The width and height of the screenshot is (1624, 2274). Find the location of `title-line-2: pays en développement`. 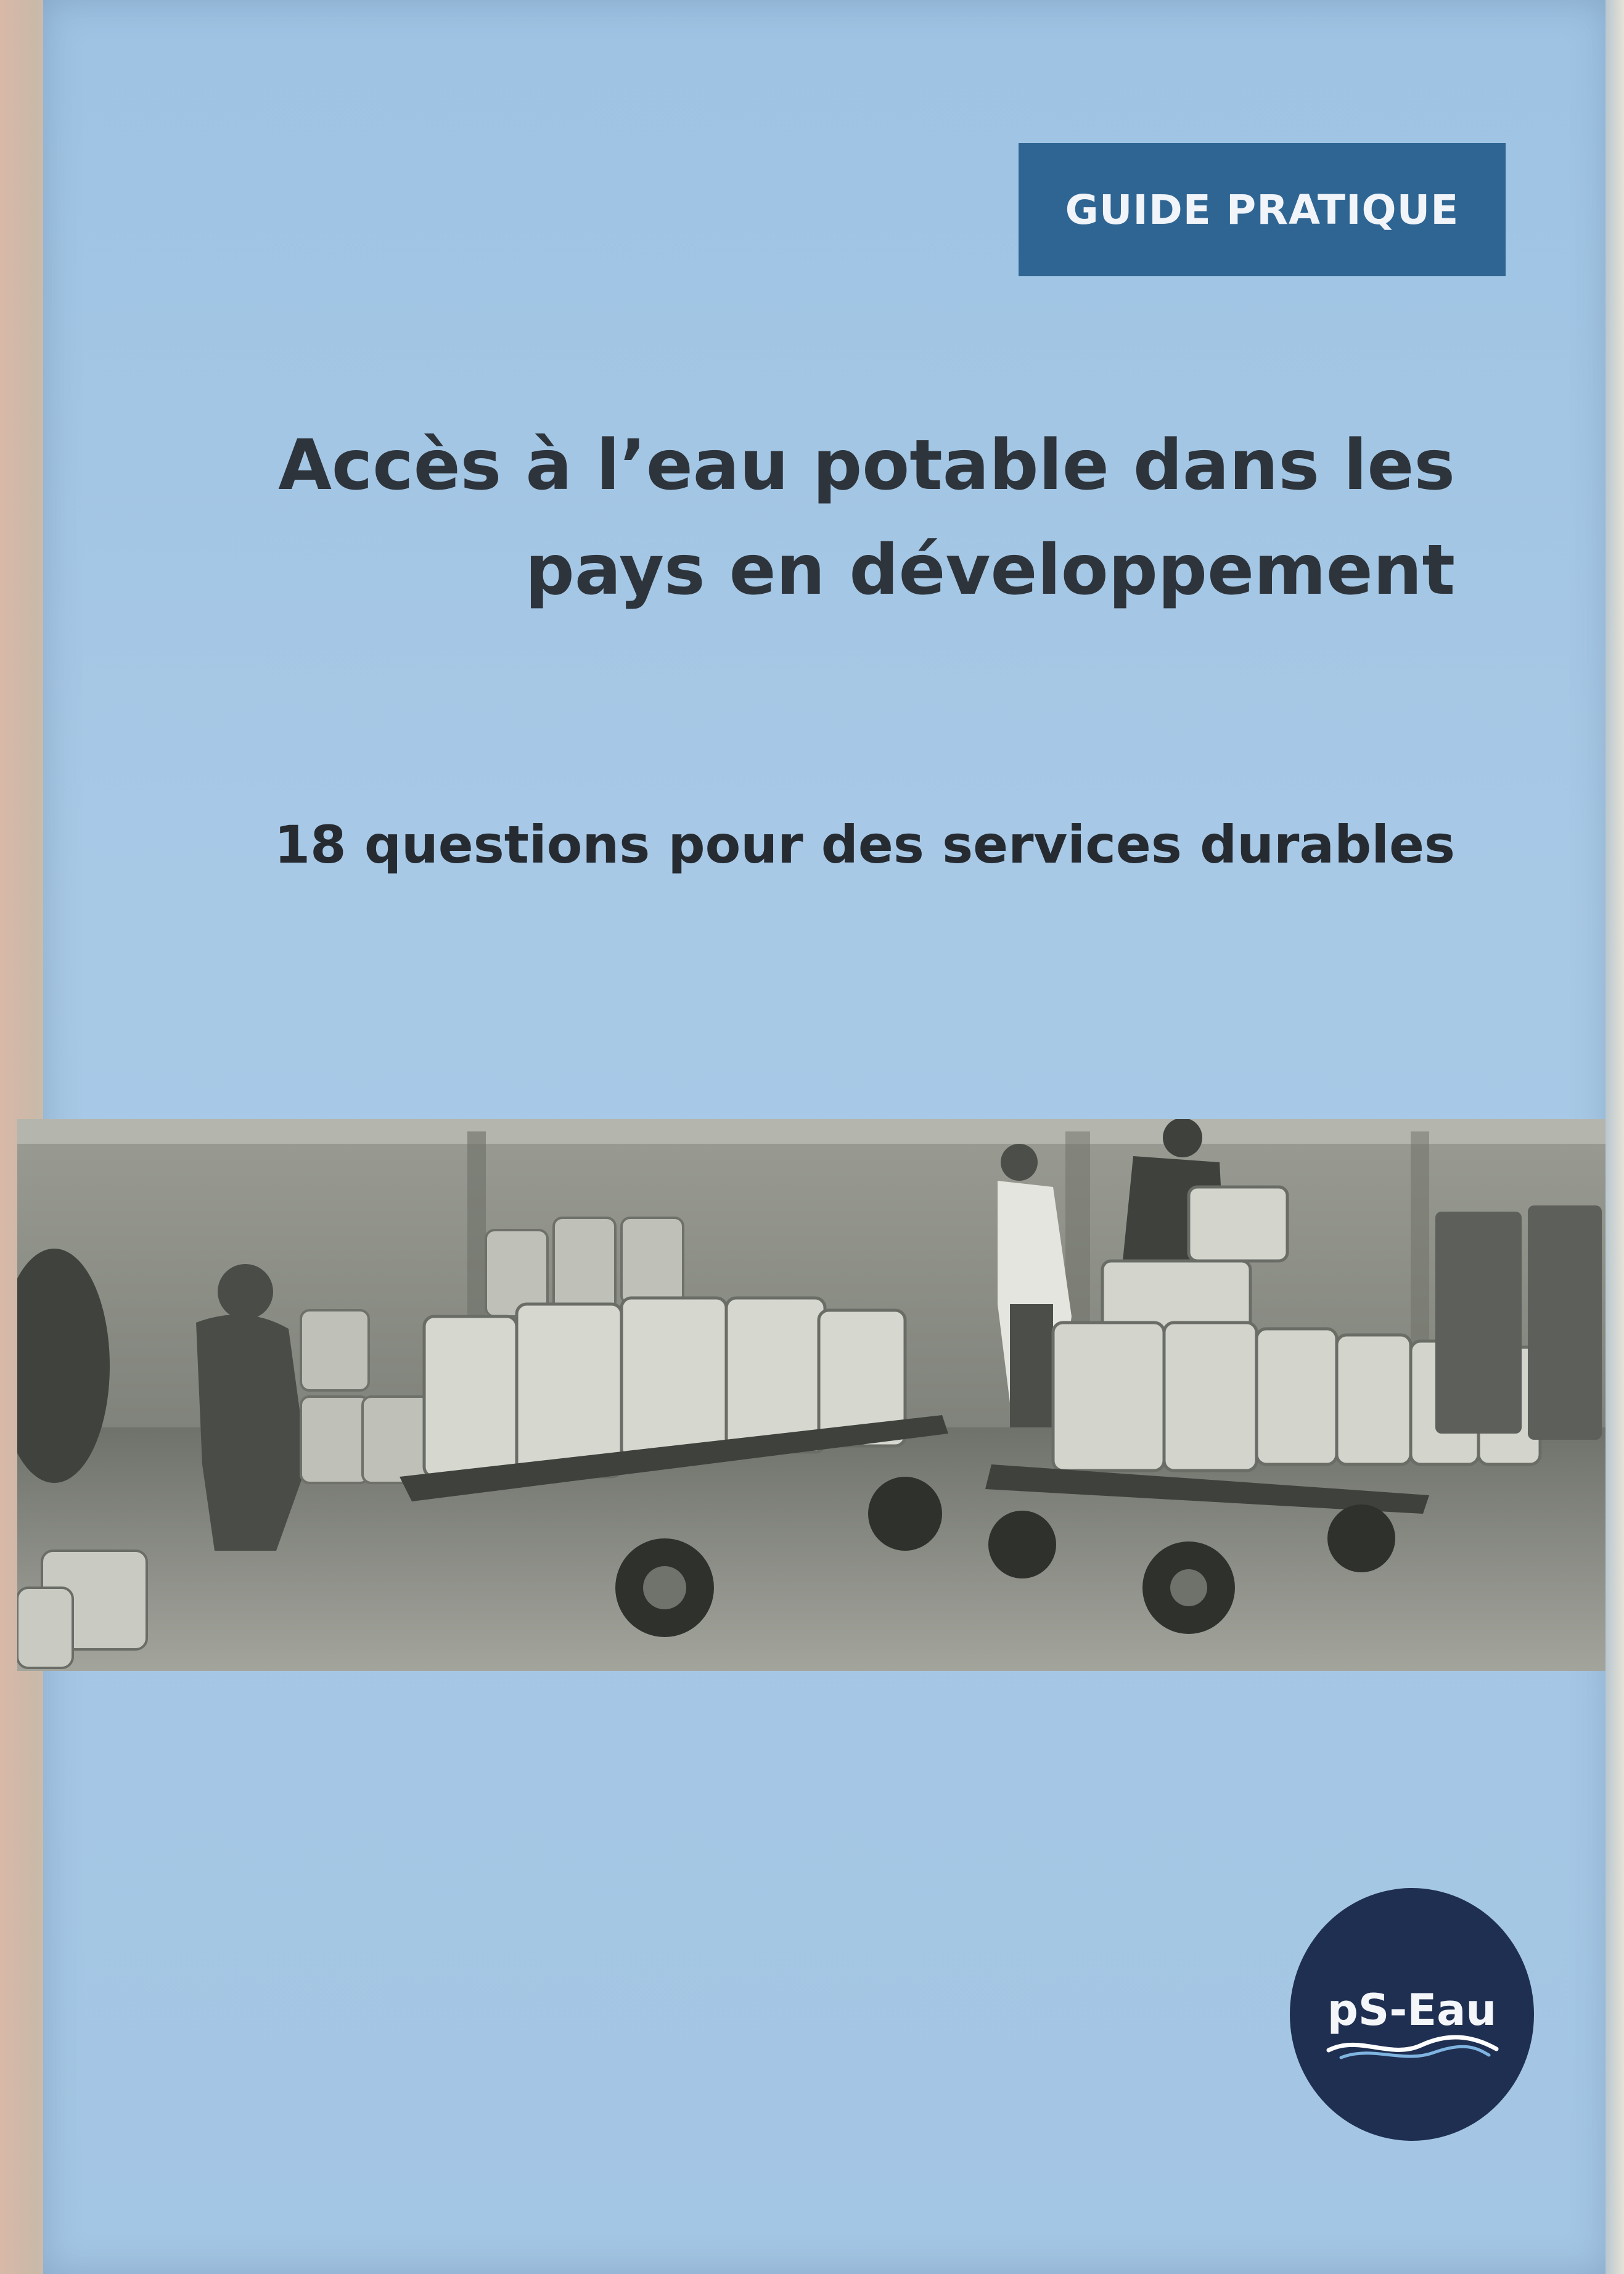

title-line-2: pays en développement is located at coordinates (990, 570).